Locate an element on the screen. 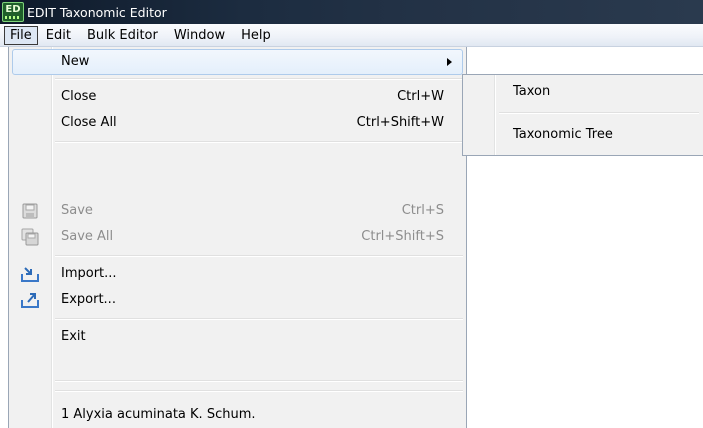  save-icon is located at coordinates (30, 211).